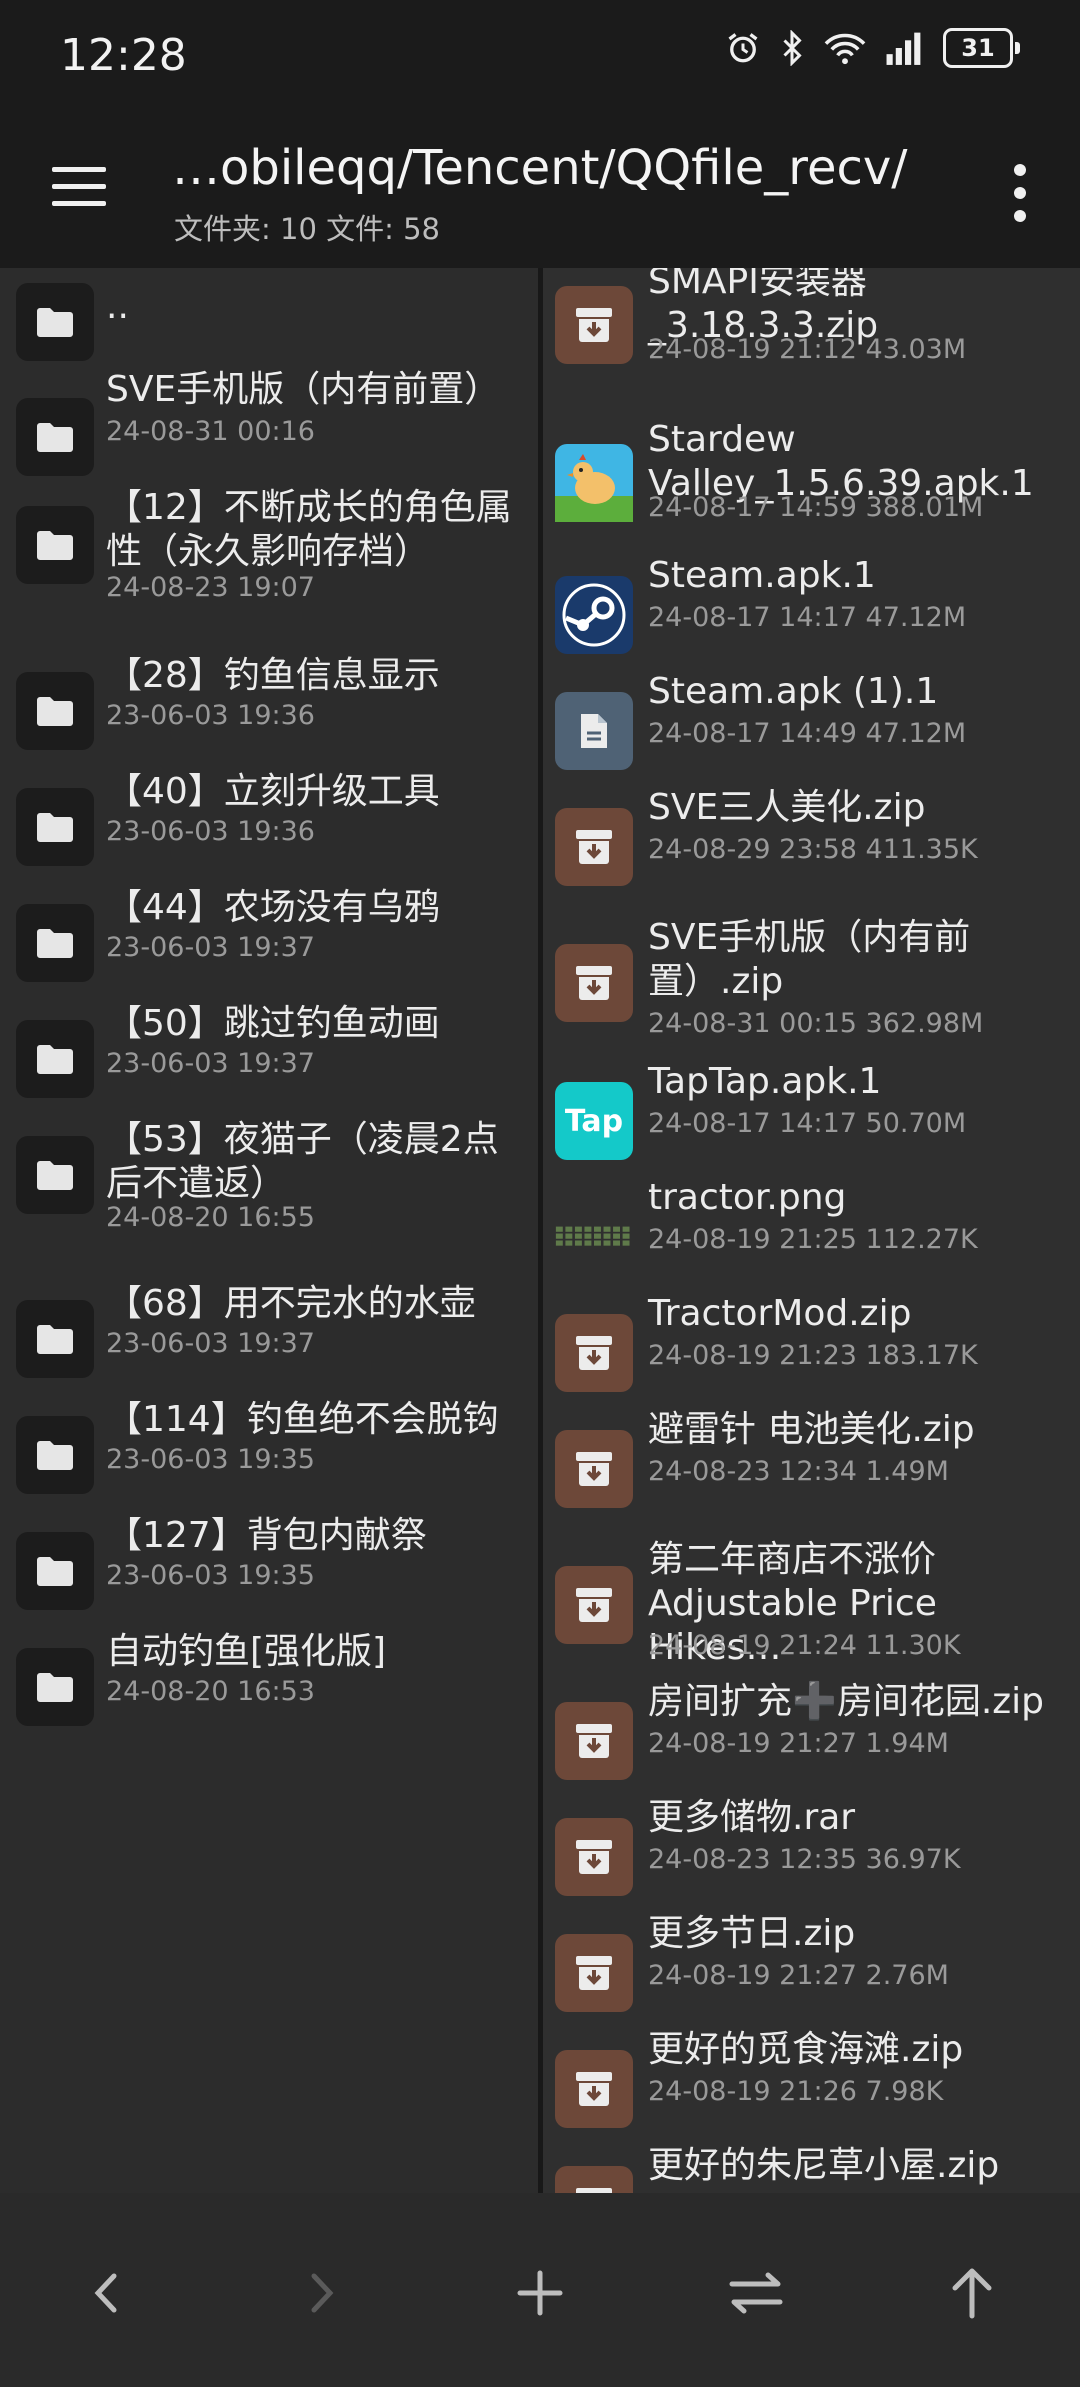 Image resolution: width=1080 pixels, height=2387 pixels. What do you see at coordinates (816, 1023) in the screenshot?
I see `file-meta: 24-08-31 00:15 362.98M` at bounding box center [816, 1023].